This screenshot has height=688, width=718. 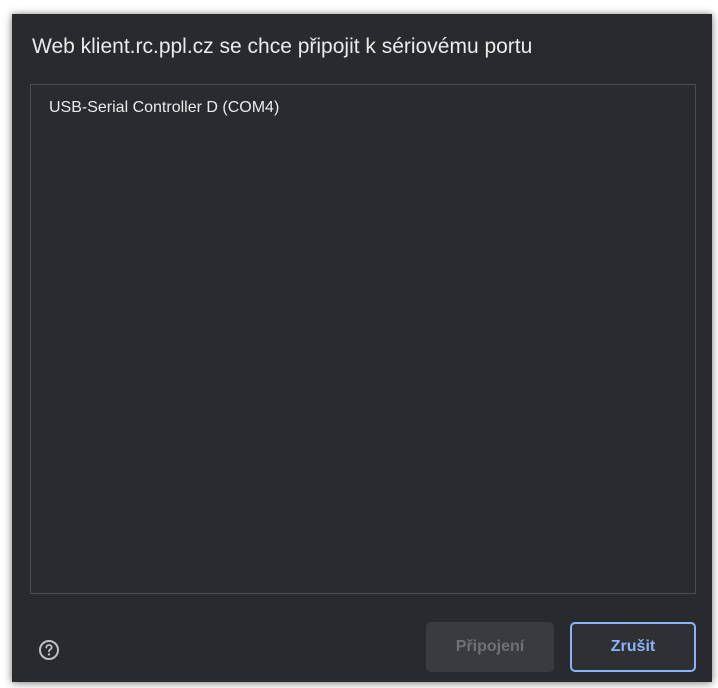 I want to click on connect-button: Připojení, so click(x=490, y=647).